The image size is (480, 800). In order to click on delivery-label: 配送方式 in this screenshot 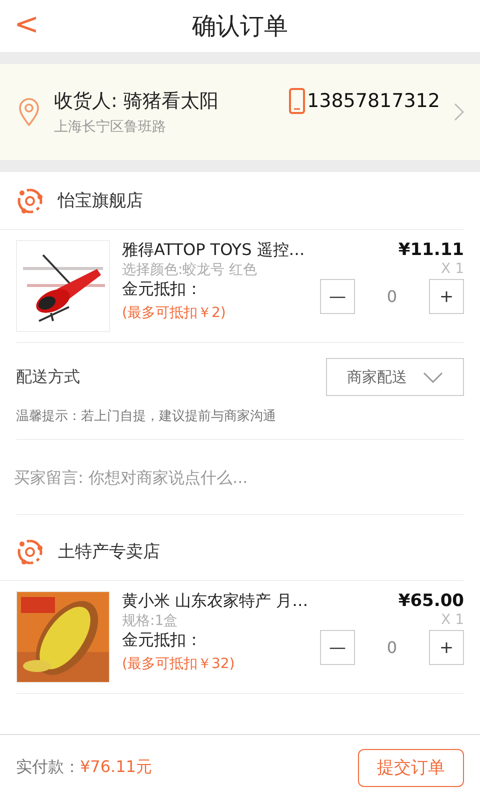, I will do `click(48, 377)`.